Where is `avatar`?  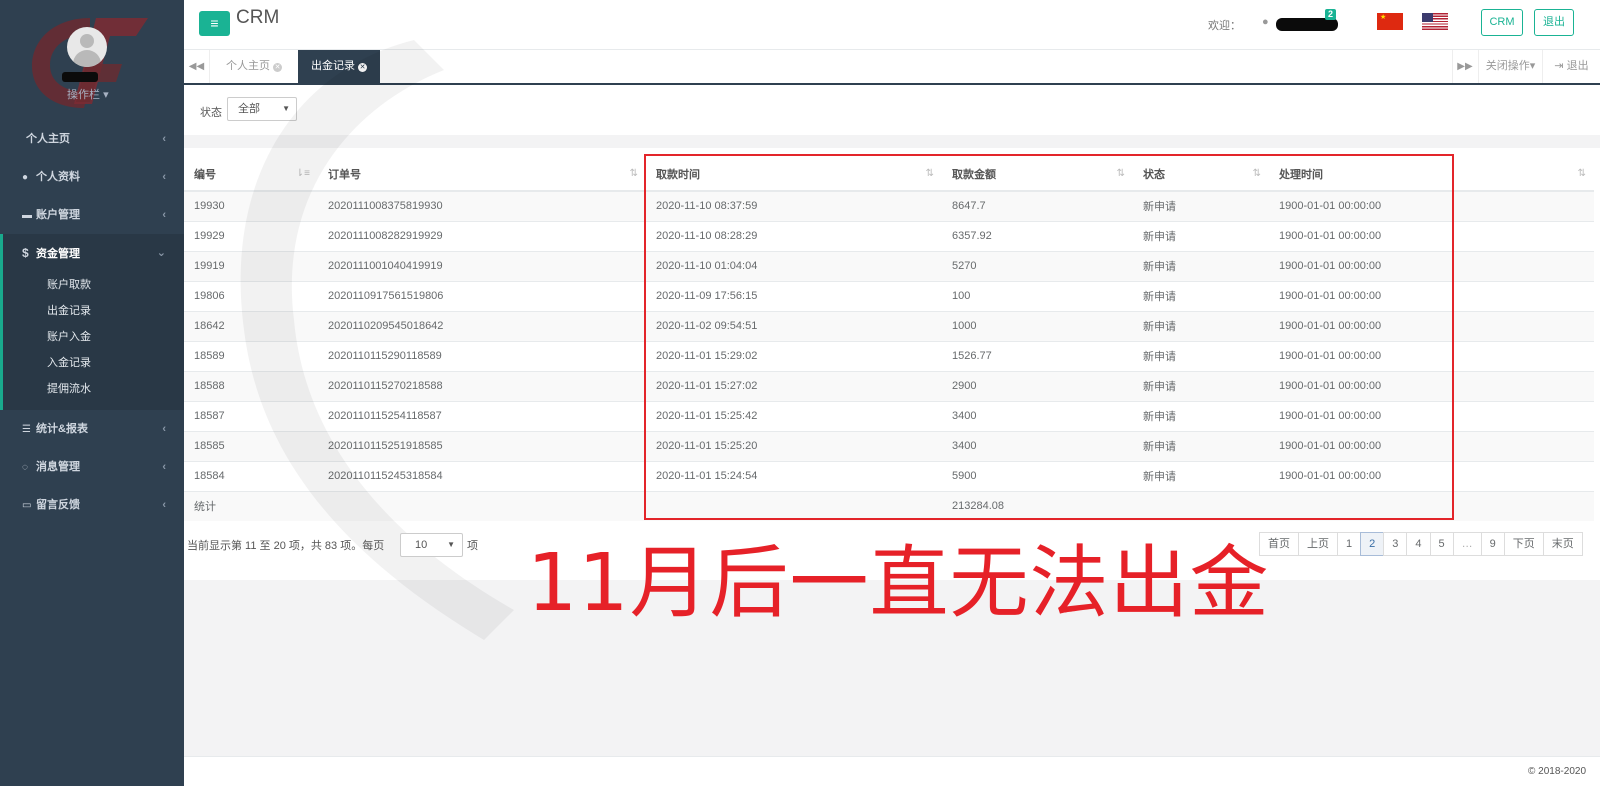
avatar is located at coordinates (87, 47).